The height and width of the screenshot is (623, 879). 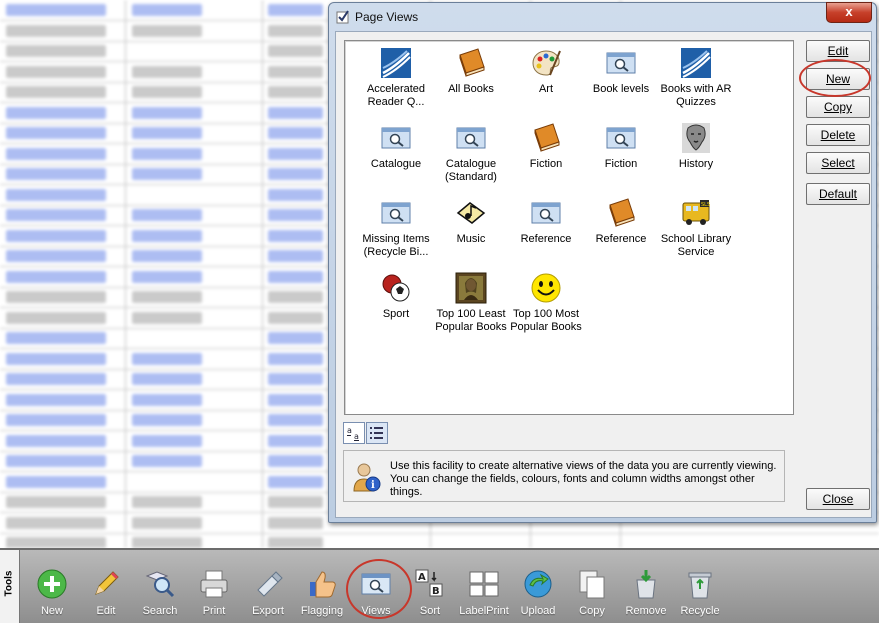 What do you see at coordinates (546, 308) in the screenshot?
I see `view-item: Top 100 Most Popular Books` at bounding box center [546, 308].